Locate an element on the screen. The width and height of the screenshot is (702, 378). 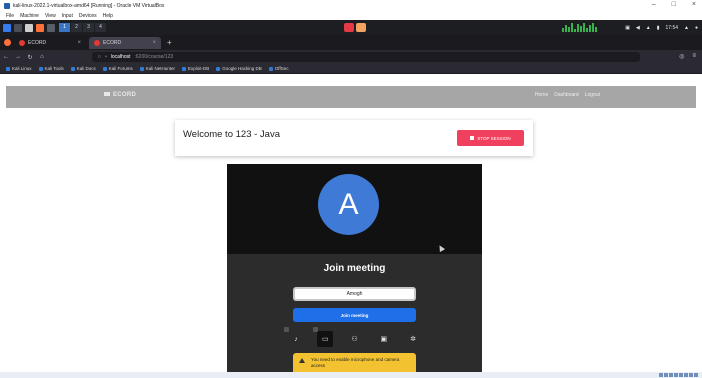
join-meeting-button: Join meeting is located at coordinates (354, 315).